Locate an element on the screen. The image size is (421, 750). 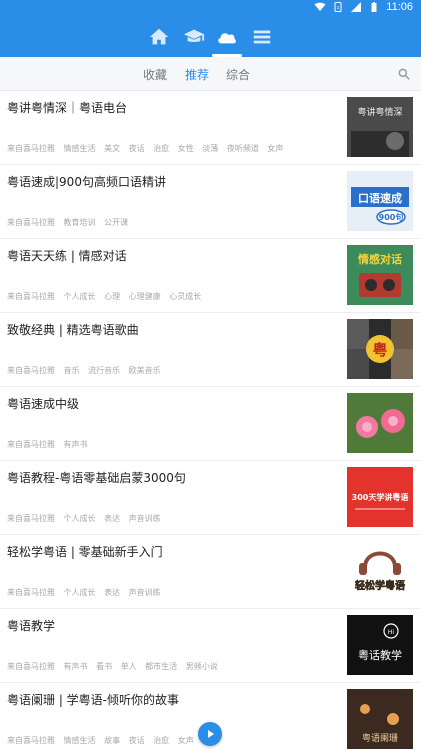
sub-tabs: 收藏 推荐 综合 is located at coordinates (210, 74).